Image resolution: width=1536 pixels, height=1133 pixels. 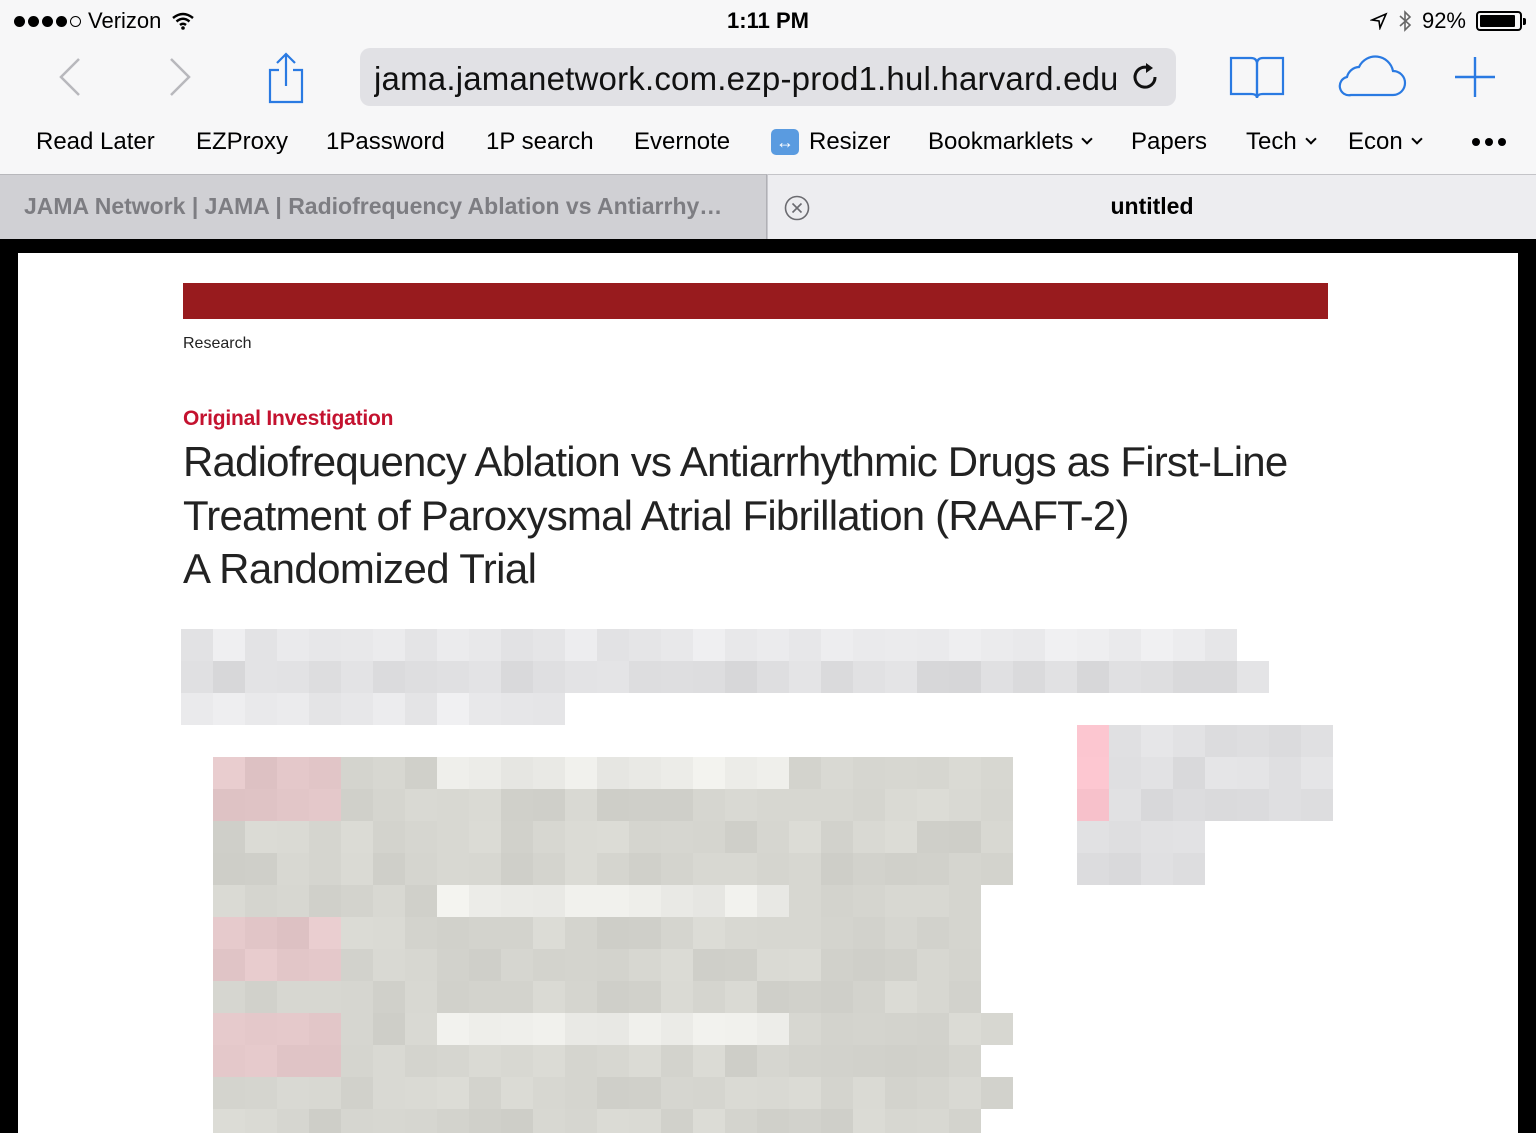 I want to click on bookmark-read-later: Read Later, so click(x=95, y=142).